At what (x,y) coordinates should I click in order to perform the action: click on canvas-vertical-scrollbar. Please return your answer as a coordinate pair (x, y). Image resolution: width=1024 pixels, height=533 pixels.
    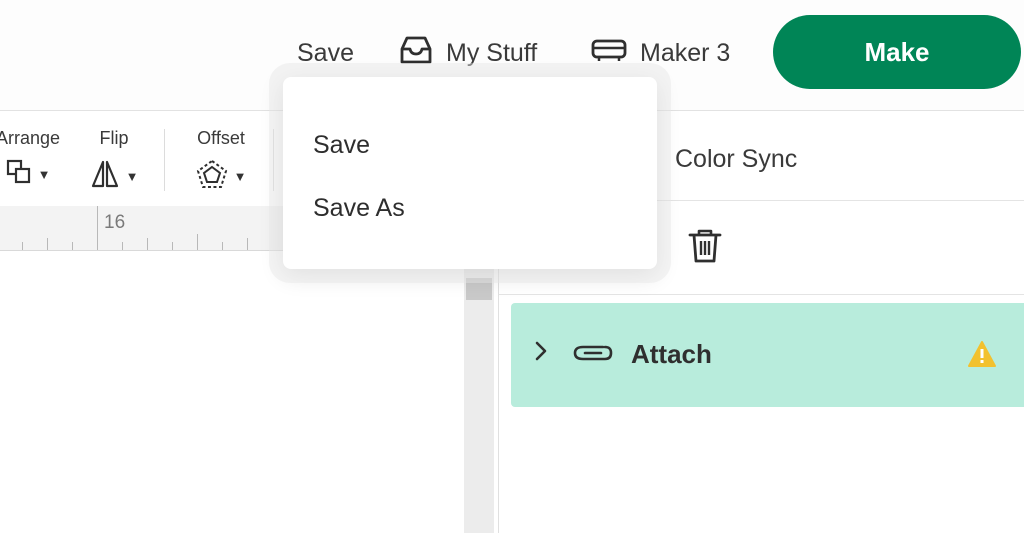
    Looking at the image, I should click on (479, 391).